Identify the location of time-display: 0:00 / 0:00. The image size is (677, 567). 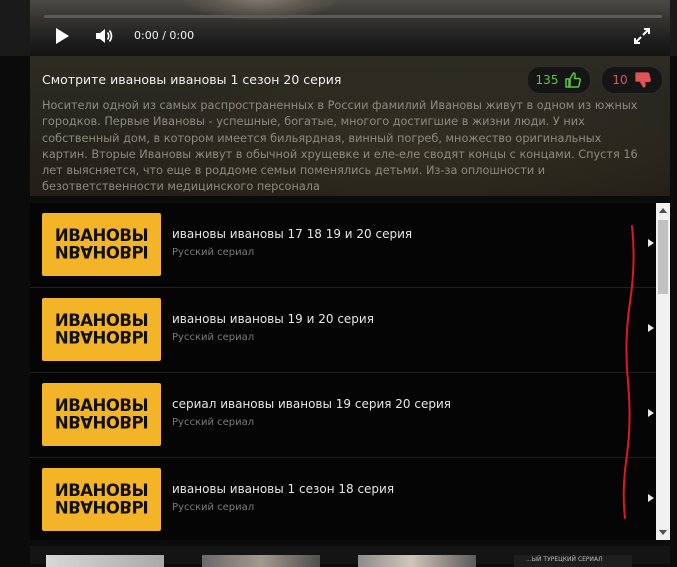
(164, 35).